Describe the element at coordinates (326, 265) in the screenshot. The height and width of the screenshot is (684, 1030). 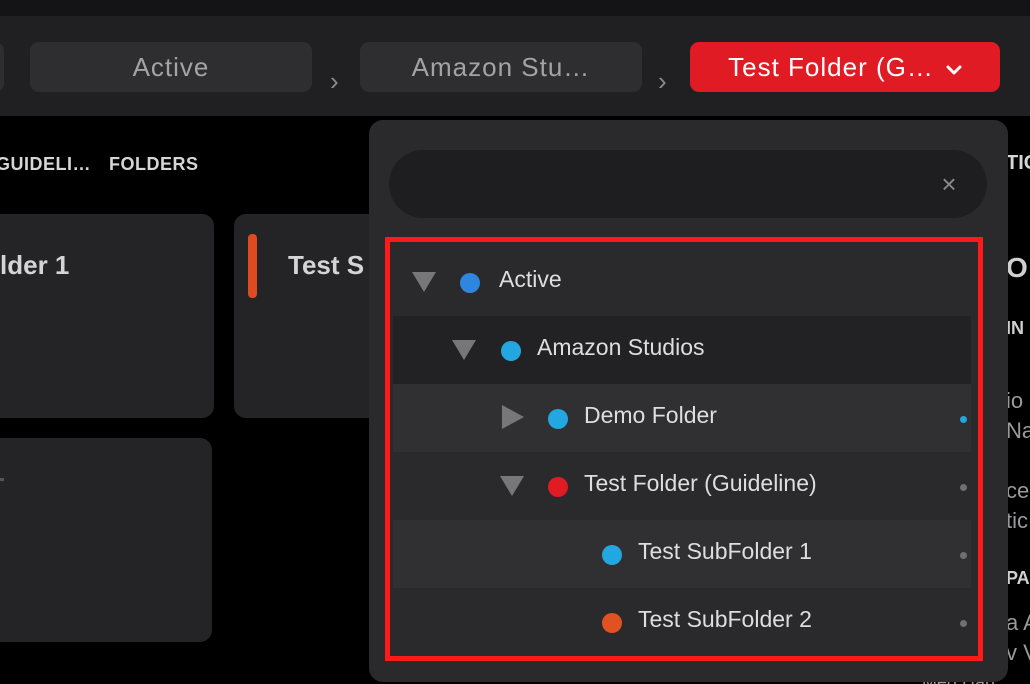
I see `card-title: Test S` at that location.